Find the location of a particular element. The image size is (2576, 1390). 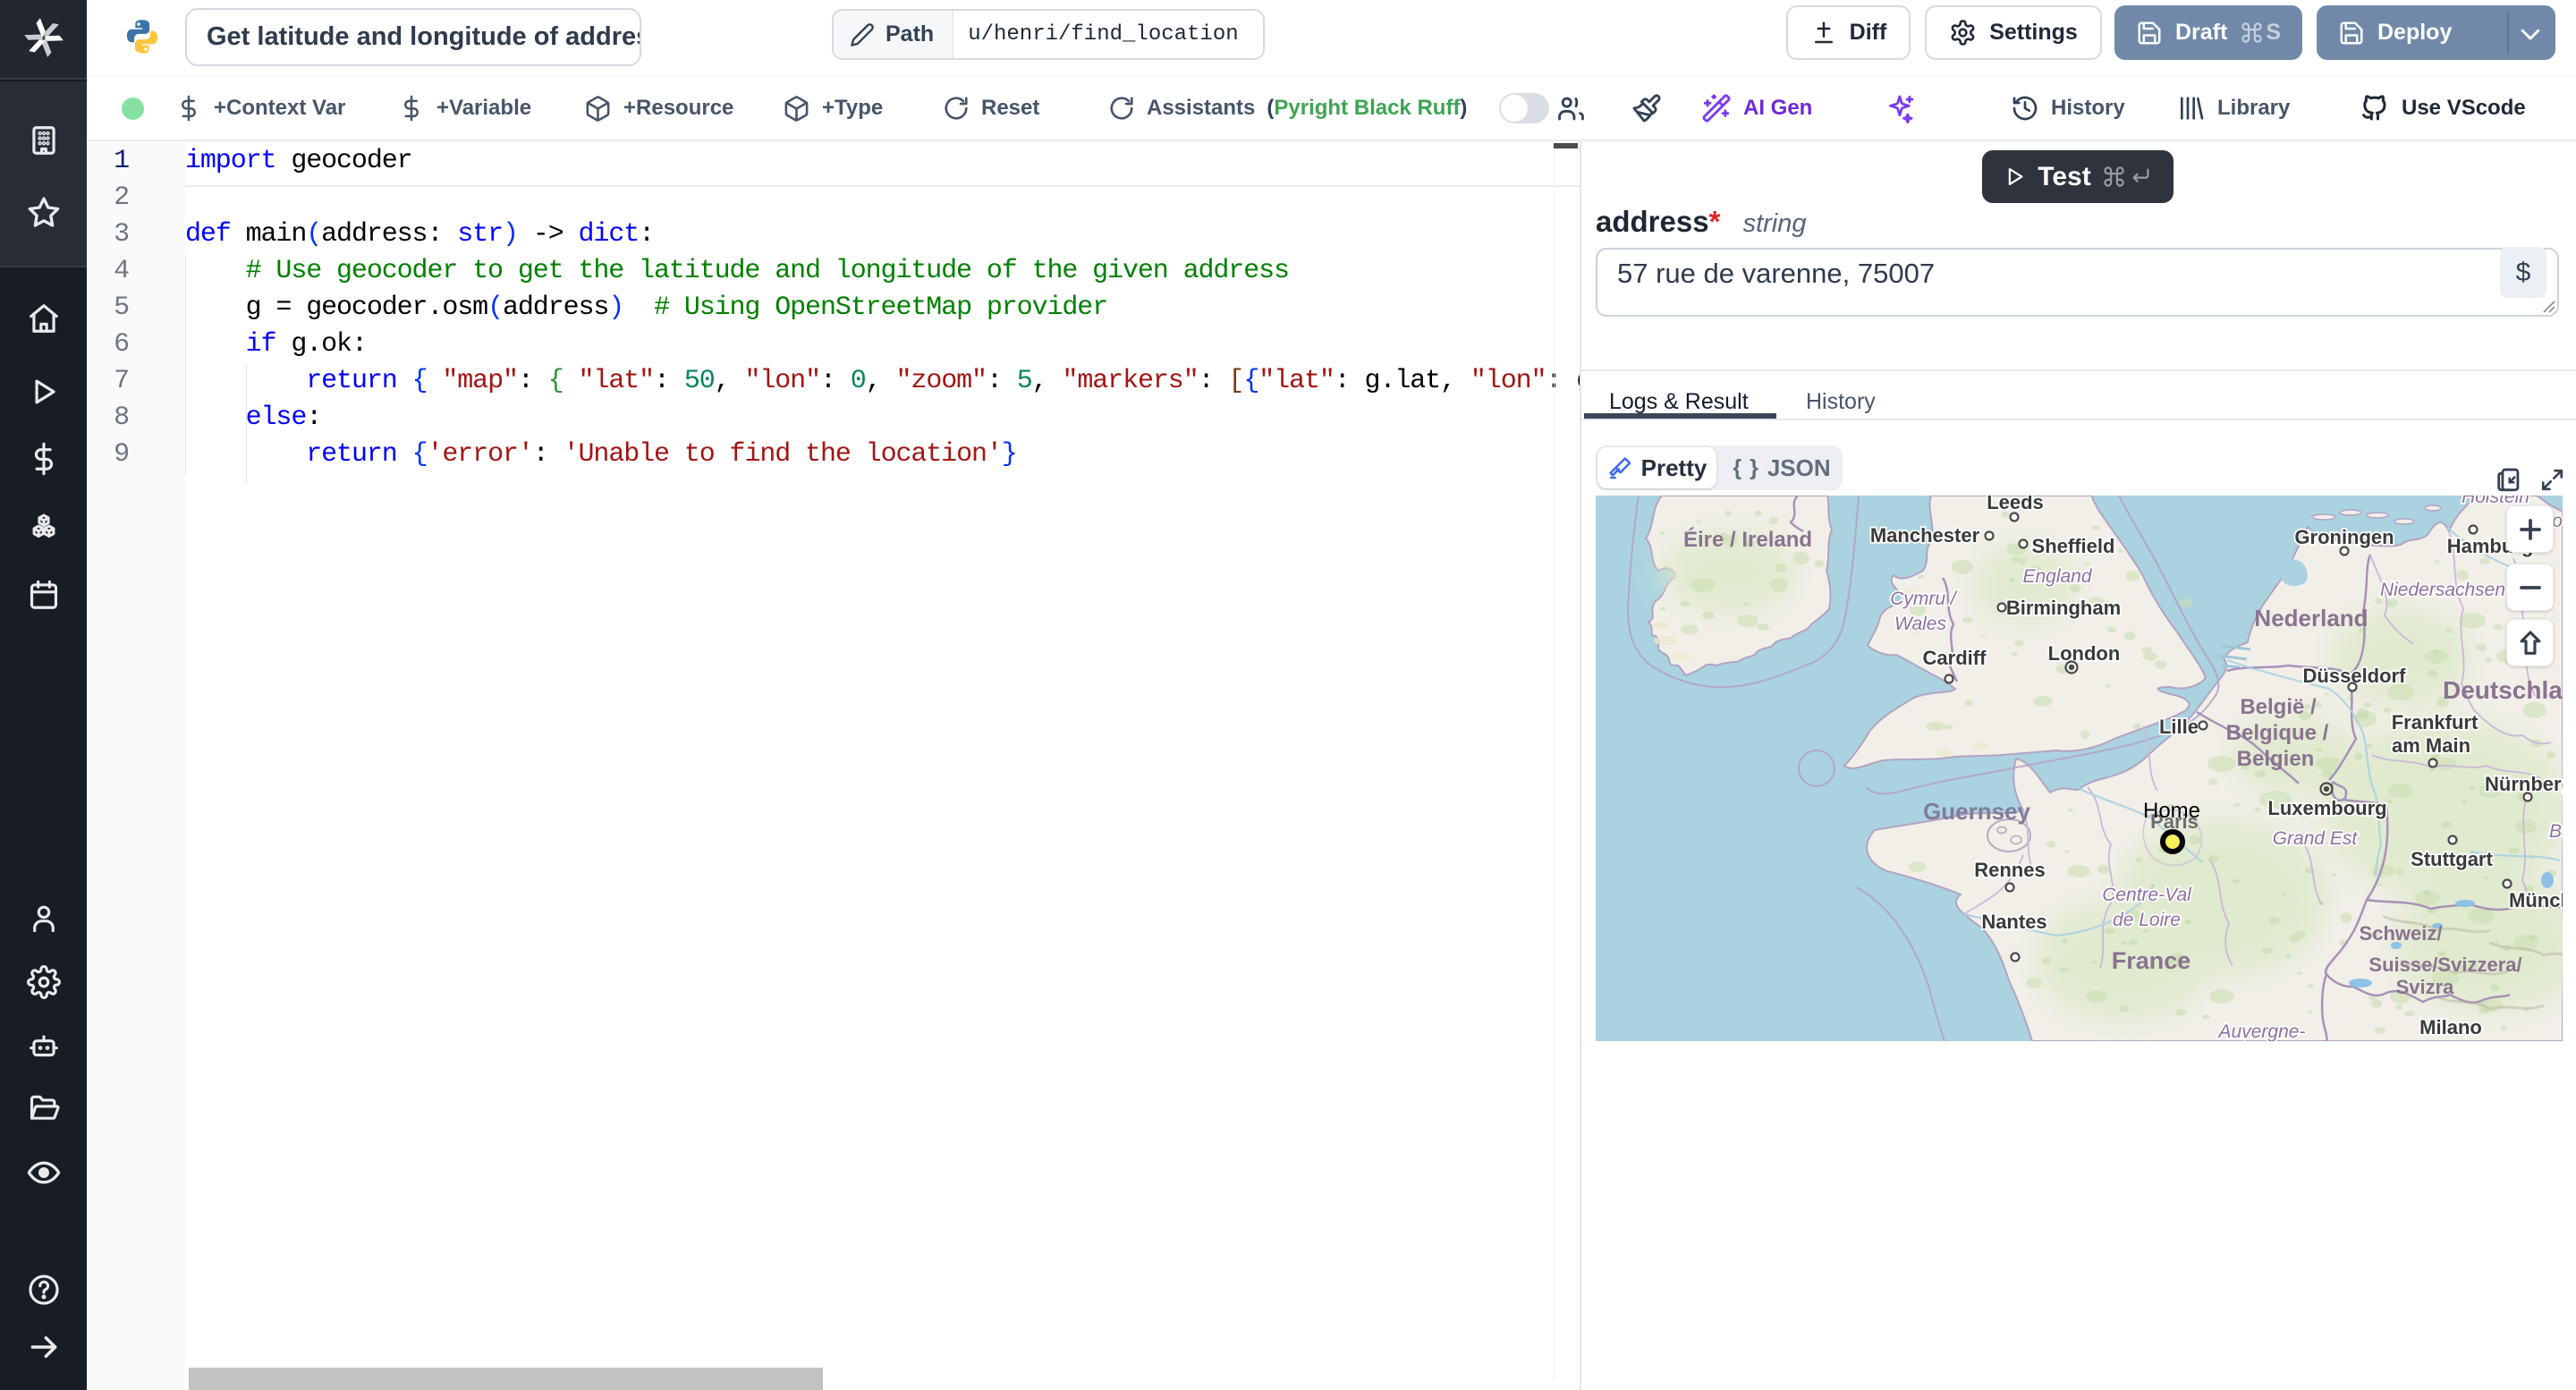

svg-text: Manchester is located at coordinates (1925, 535).